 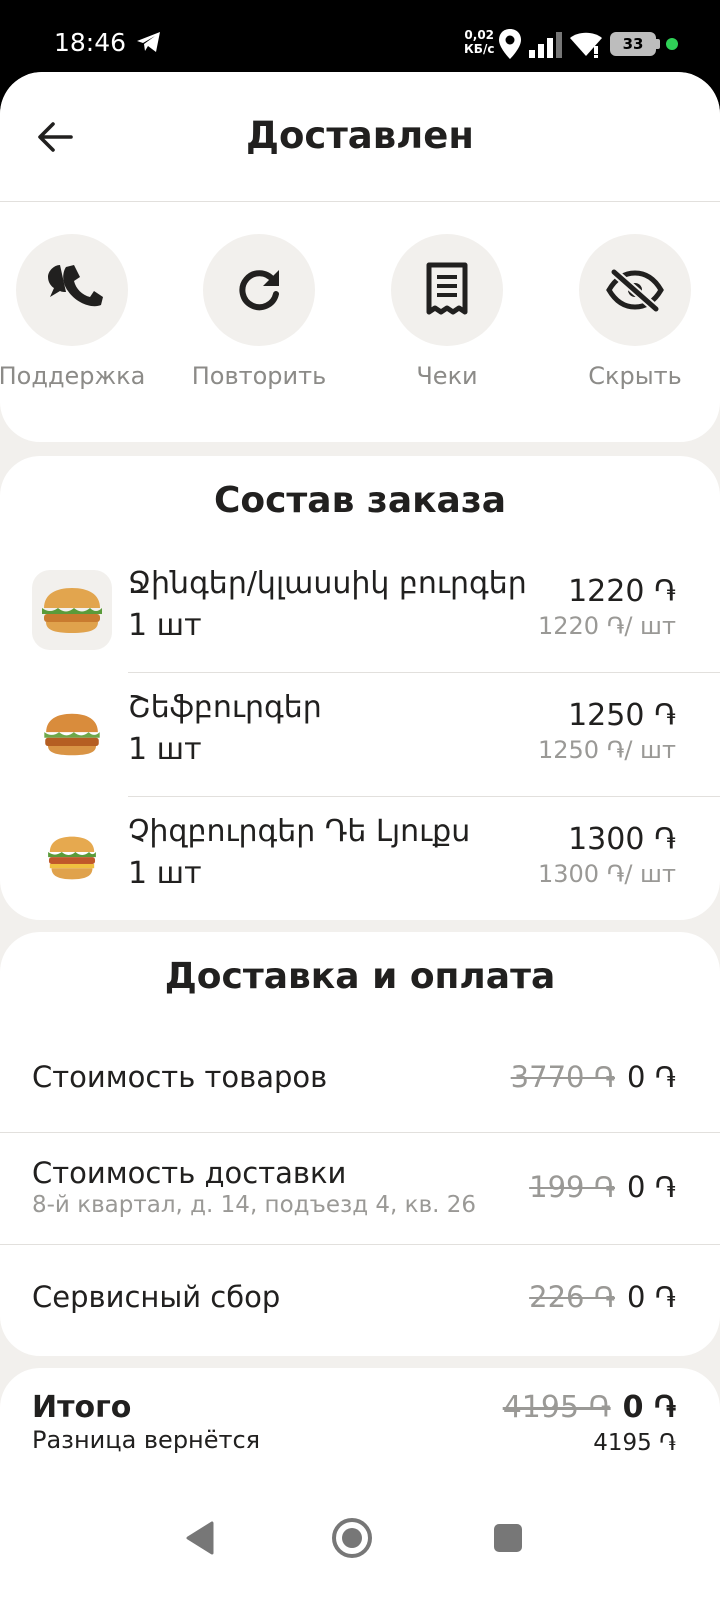 What do you see at coordinates (180, 1077) in the screenshot?
I see `goods-cost-label: Стоимость товаров` at bounding box center [180, 1077].